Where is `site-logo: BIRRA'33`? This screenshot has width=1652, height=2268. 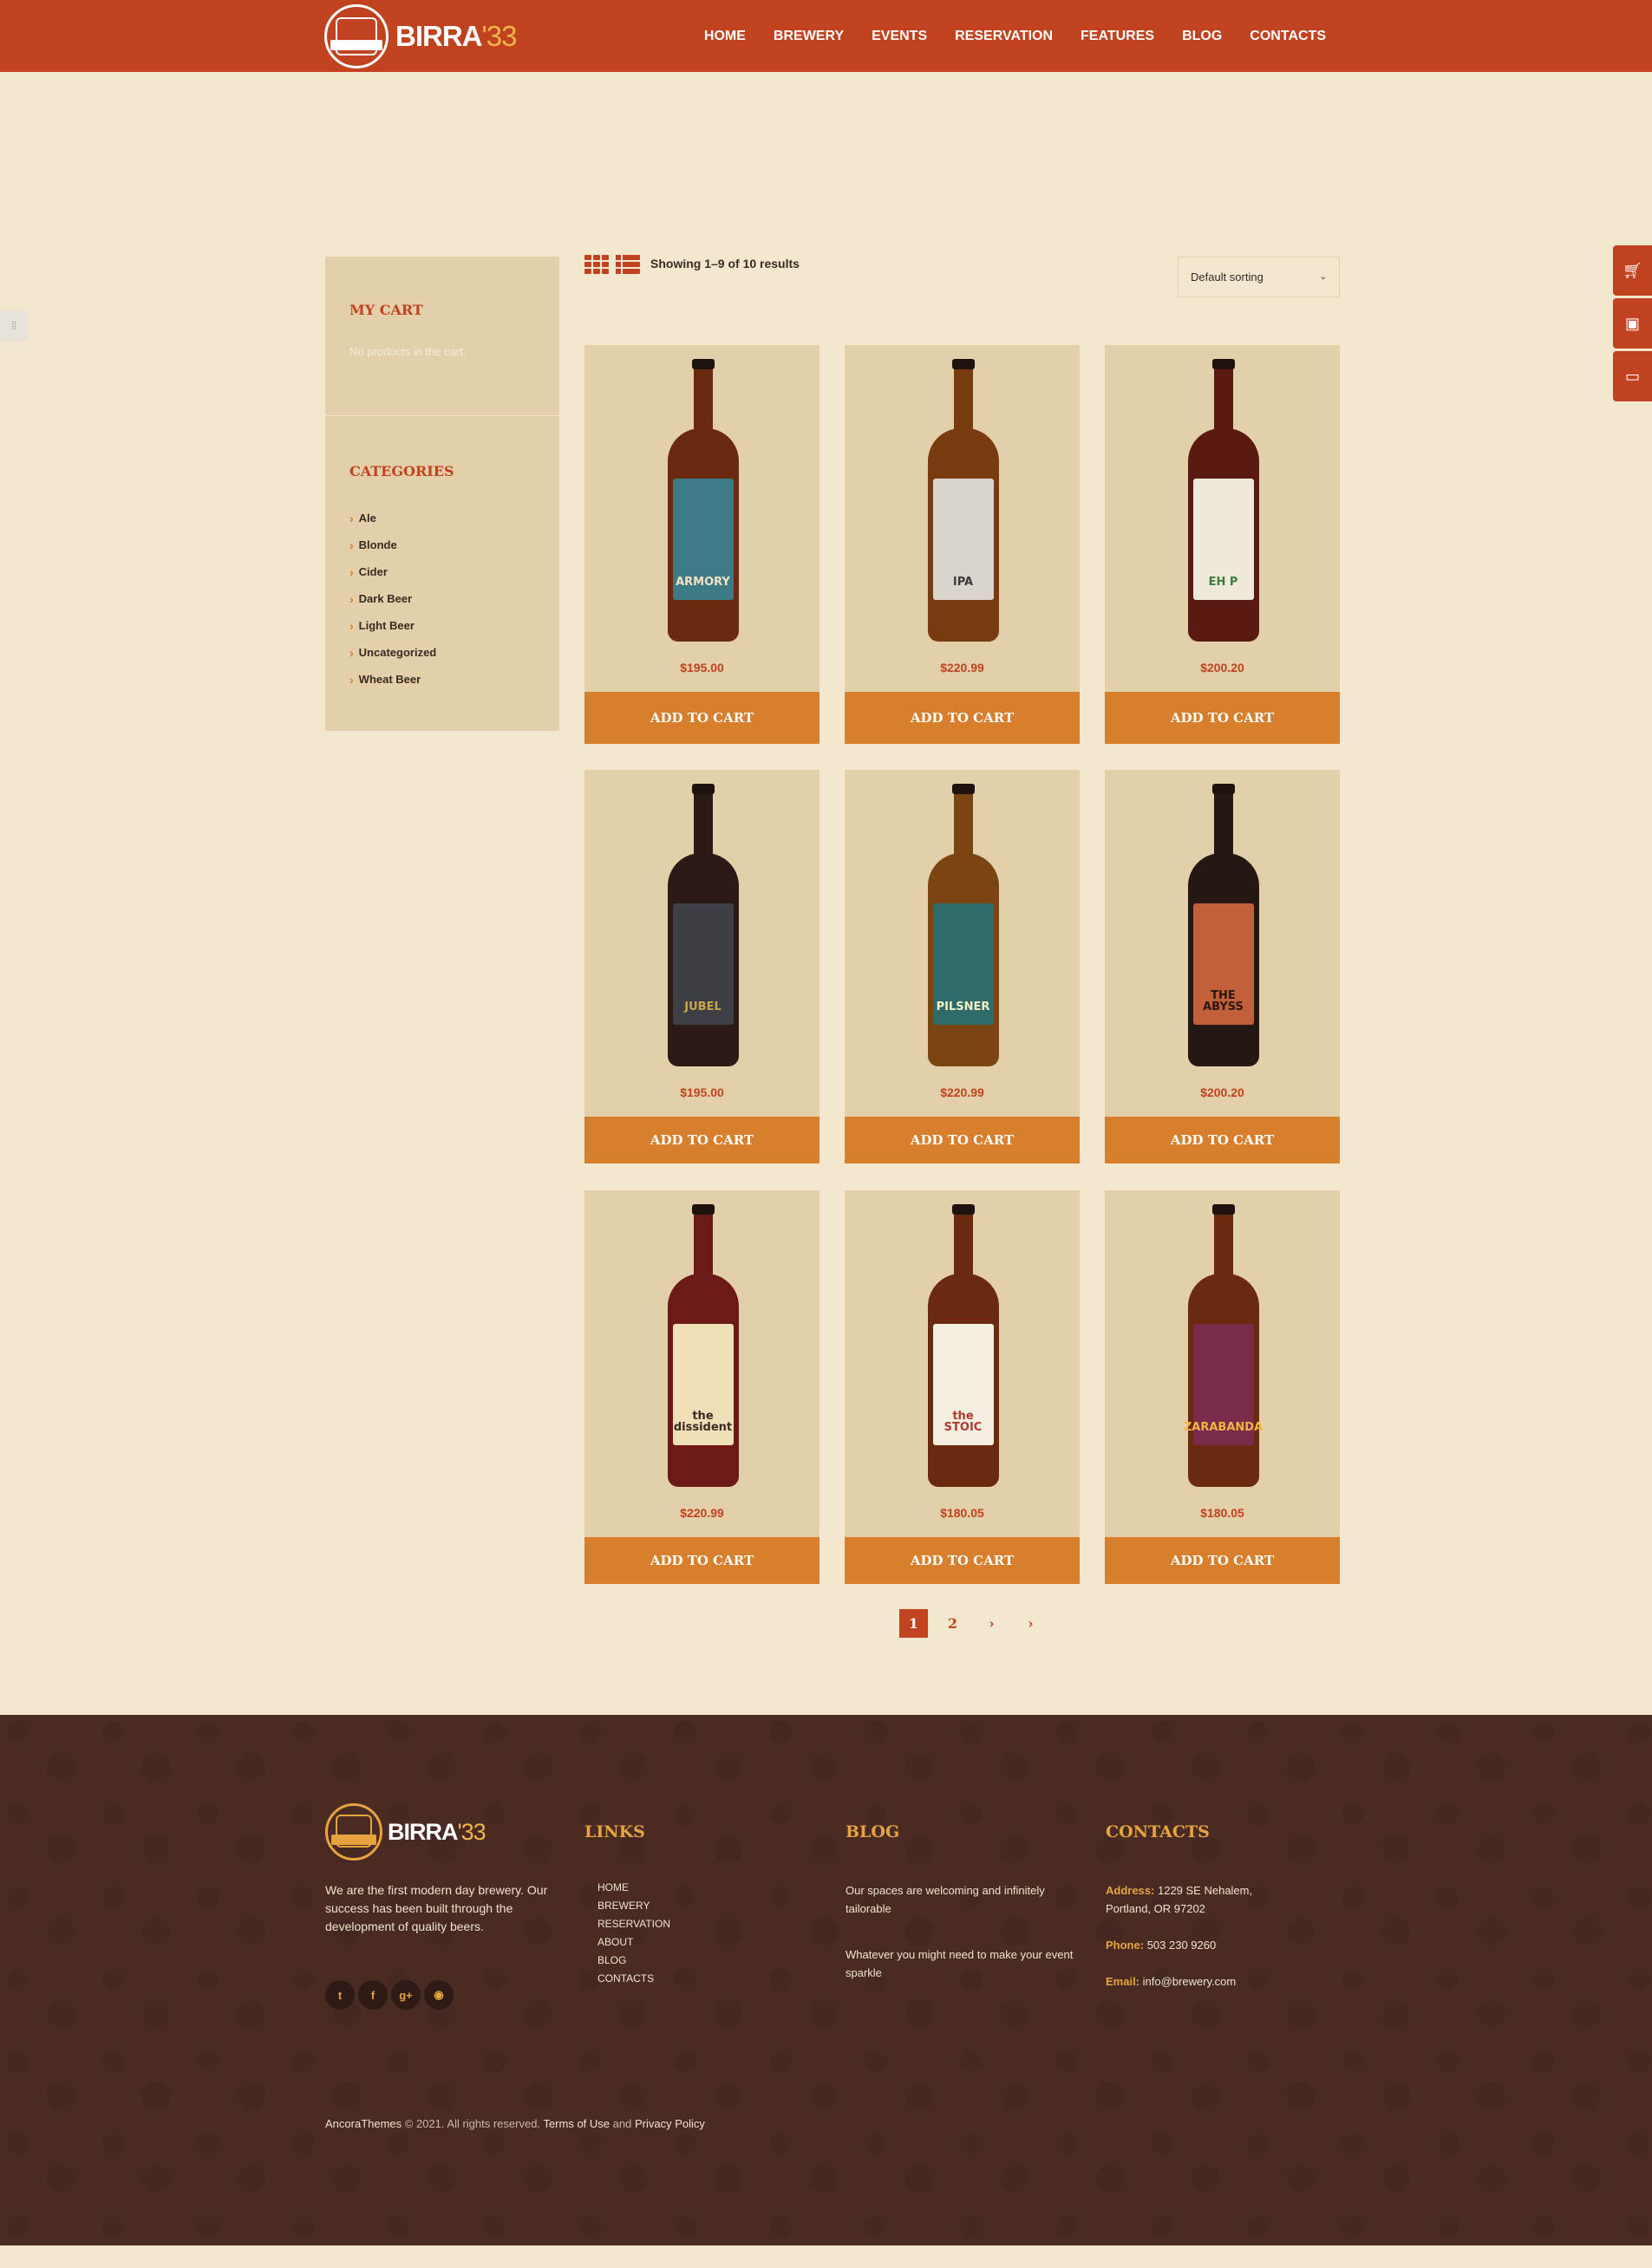
site-logo: BIRRA'33 is located at coordinates (421, 36).